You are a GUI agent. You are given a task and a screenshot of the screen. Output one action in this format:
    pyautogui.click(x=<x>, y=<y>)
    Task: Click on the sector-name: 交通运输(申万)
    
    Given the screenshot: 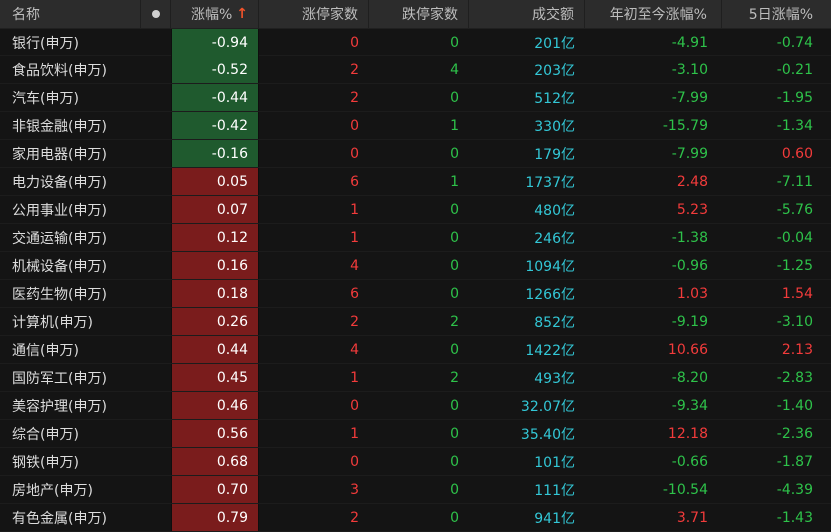 What is the action you would take?
    pyautogui.click(x=59, y=238)
    